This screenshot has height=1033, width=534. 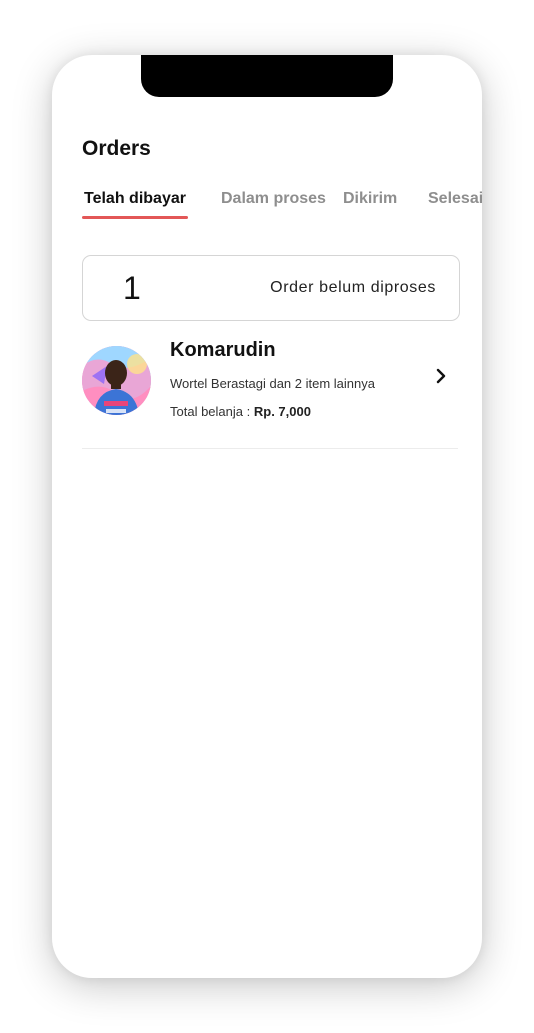 What do you see at coordinates (455, 199) in the screenshot?
I see `tab-selesai: Selesai` at bounding box center [455, 199].